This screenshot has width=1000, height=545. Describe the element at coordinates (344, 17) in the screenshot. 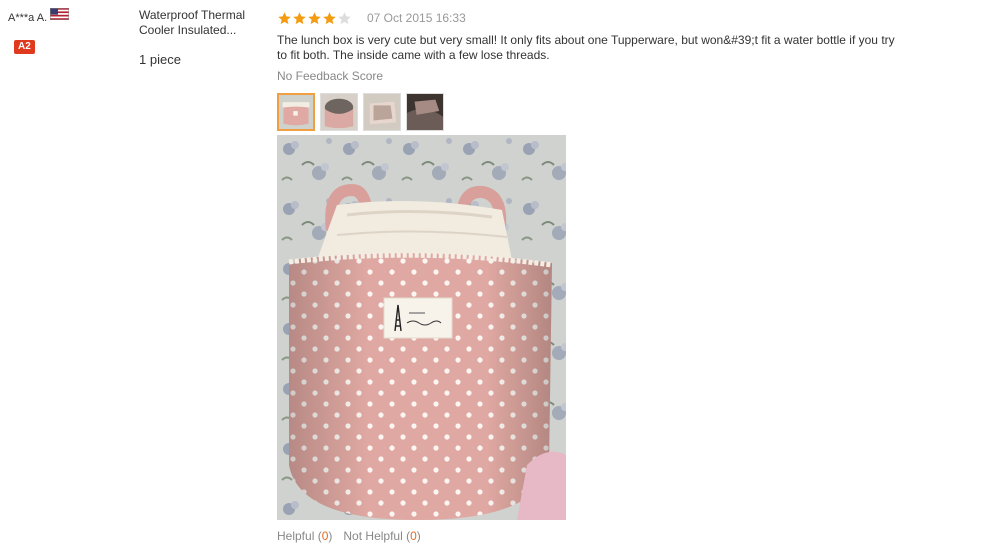

I see `star-empty-icon` at that location.